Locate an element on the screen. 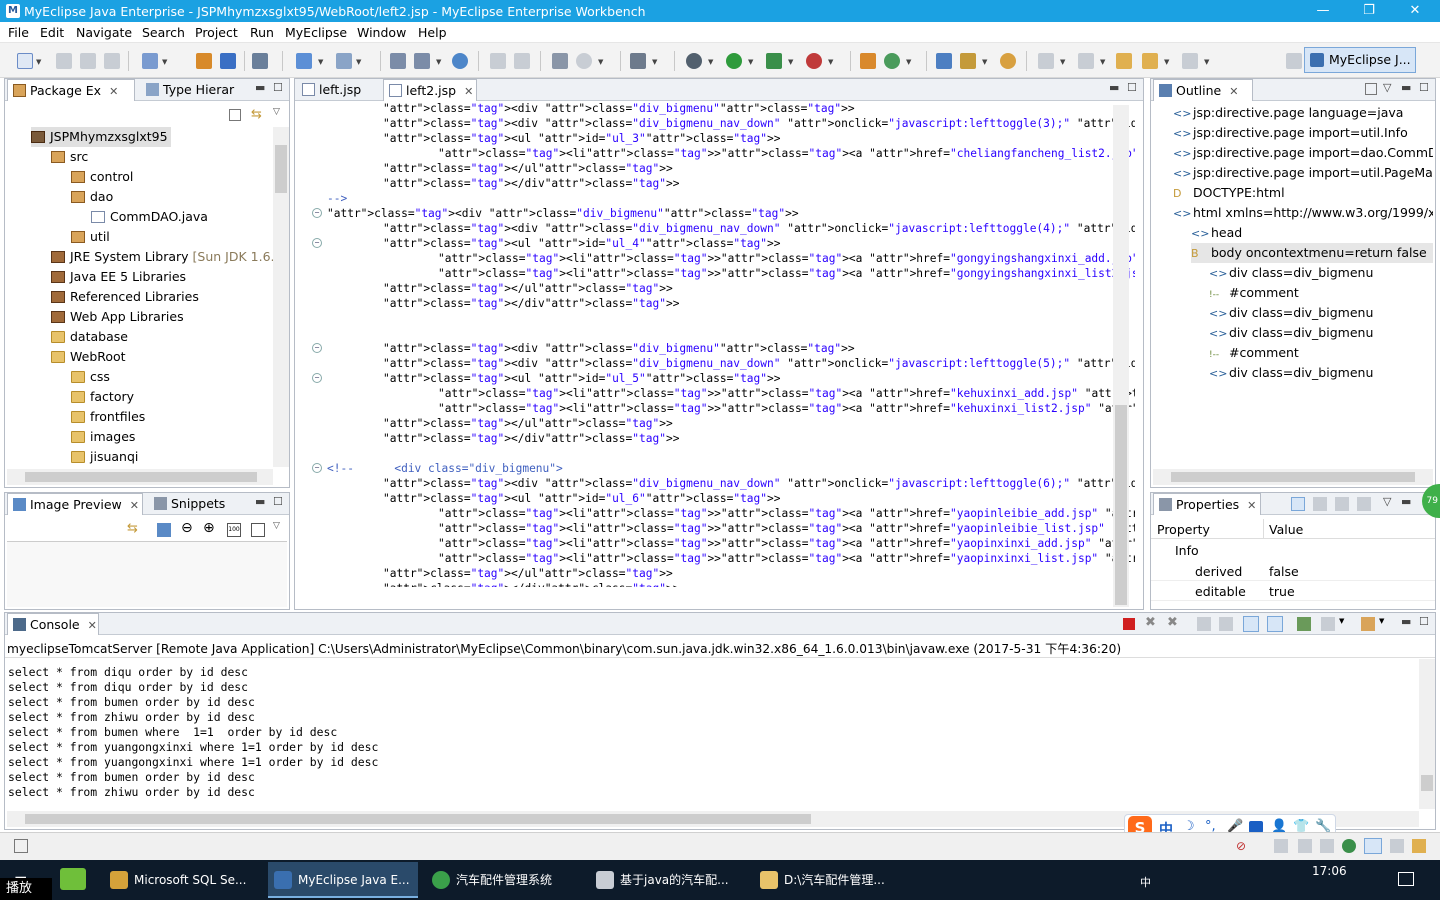  properties-group: Info is located at coordinates (1187, 550).